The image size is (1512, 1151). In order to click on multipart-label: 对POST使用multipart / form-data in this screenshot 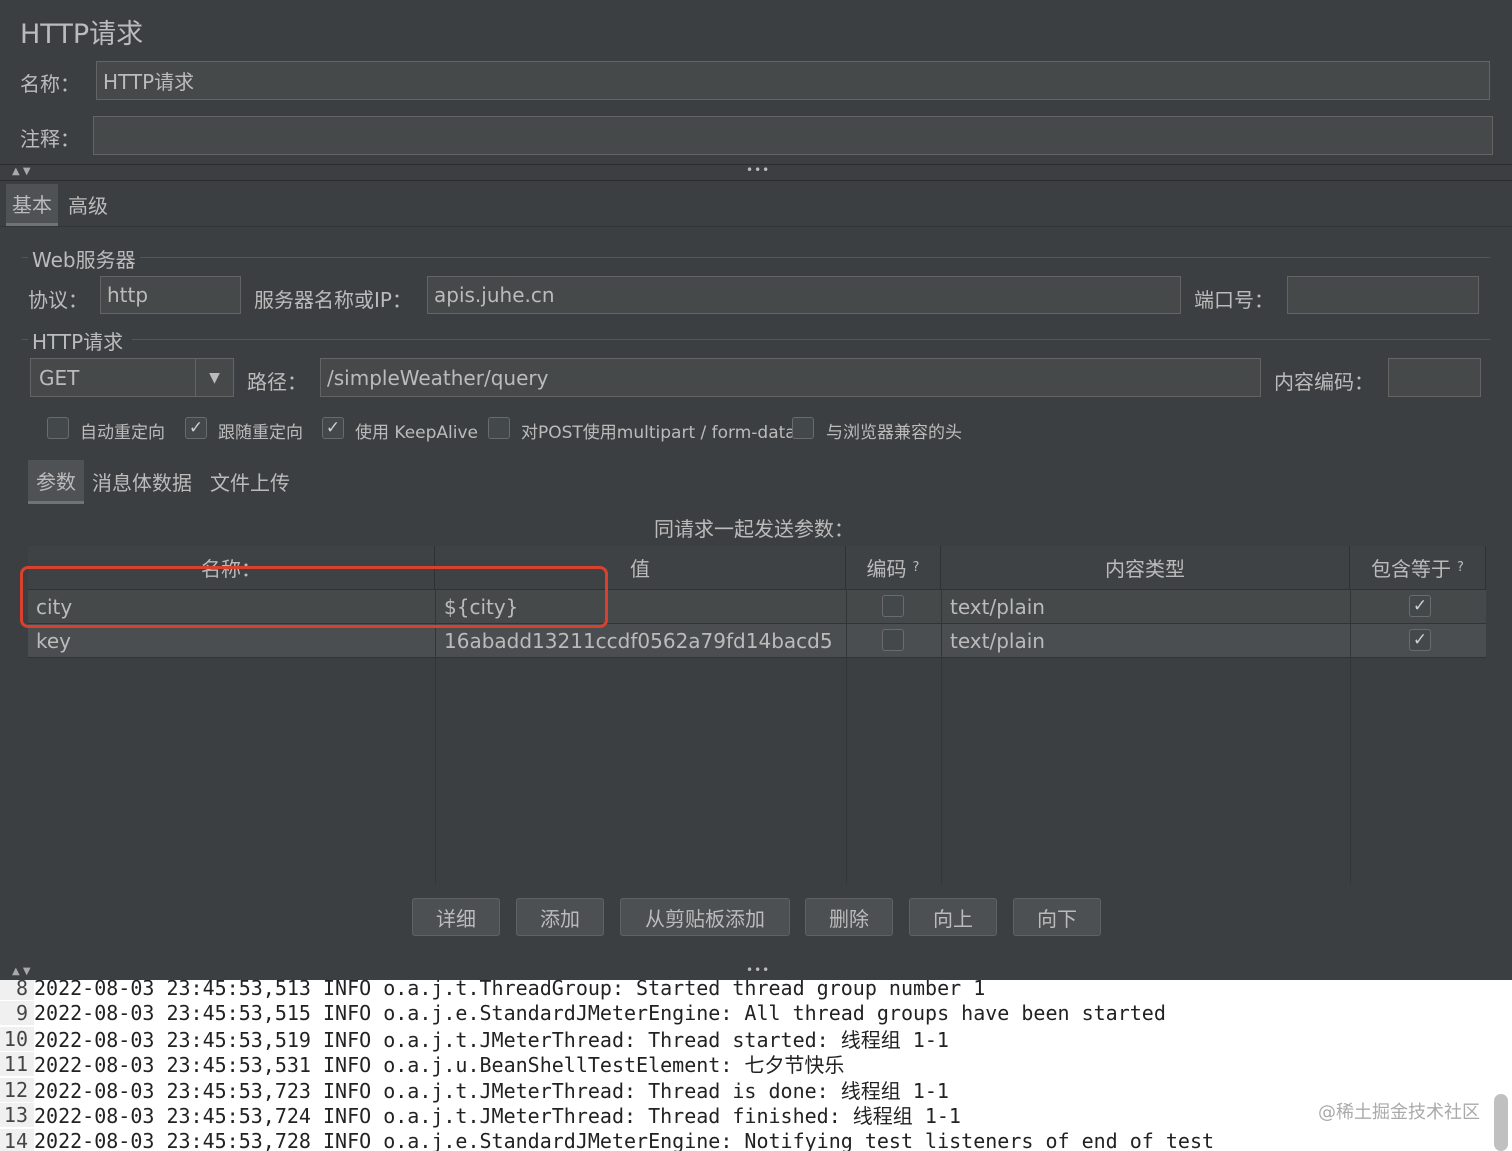, I will do `click(658, 433)`.